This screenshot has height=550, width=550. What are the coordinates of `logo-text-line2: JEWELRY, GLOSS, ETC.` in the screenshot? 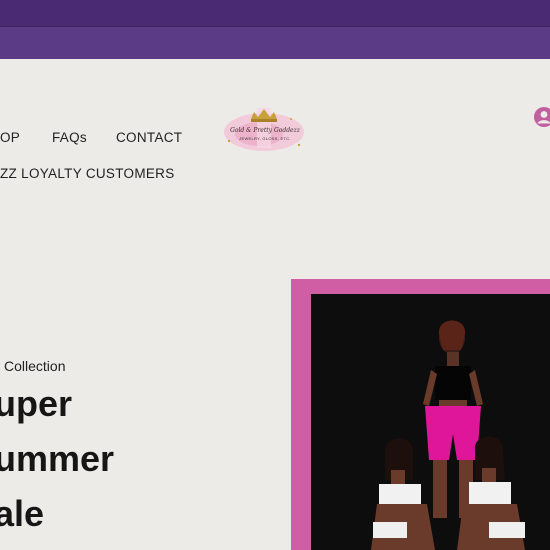 It's located at (265, 138).